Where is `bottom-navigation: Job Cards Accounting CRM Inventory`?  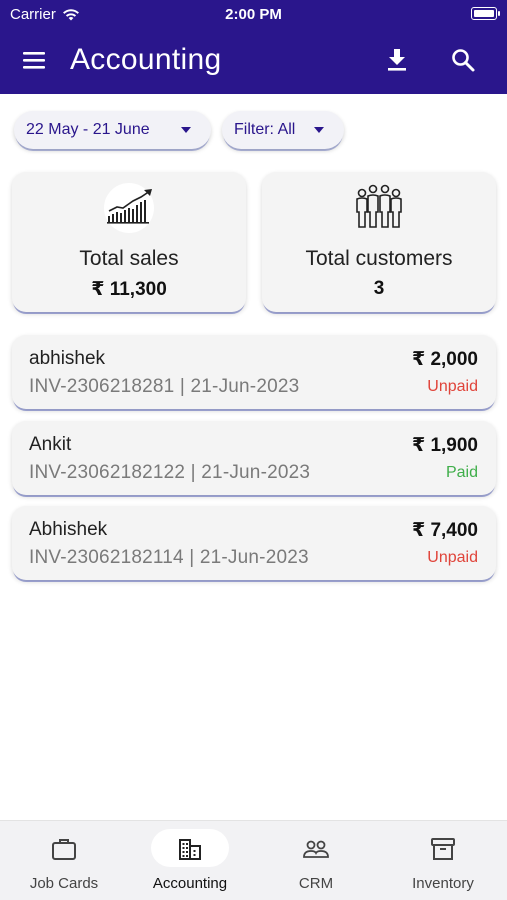
bottom-navigation: Job Cards Accounting CRM Inventory is located at coordinates (253, 860).